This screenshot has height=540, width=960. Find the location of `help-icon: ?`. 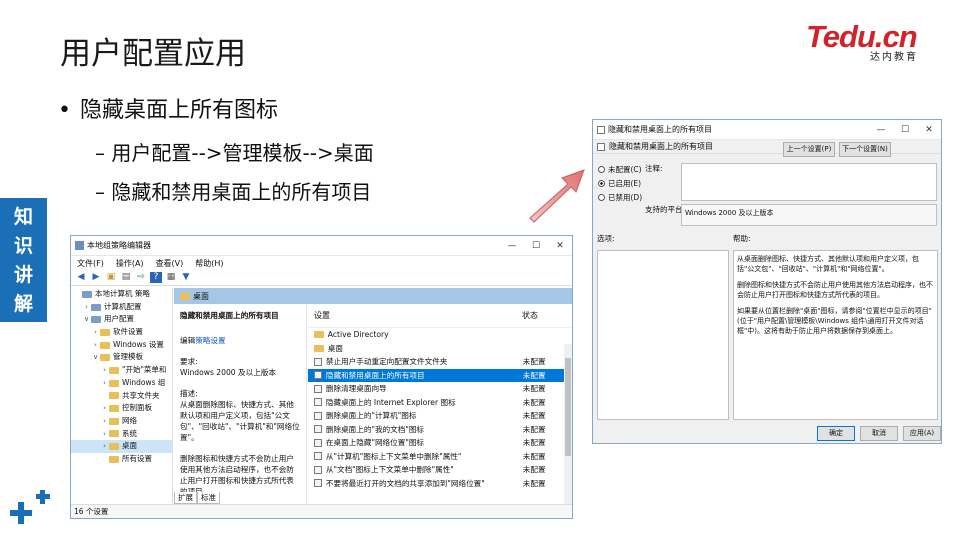

help-icon: ? is located at coordinates (156, 277).